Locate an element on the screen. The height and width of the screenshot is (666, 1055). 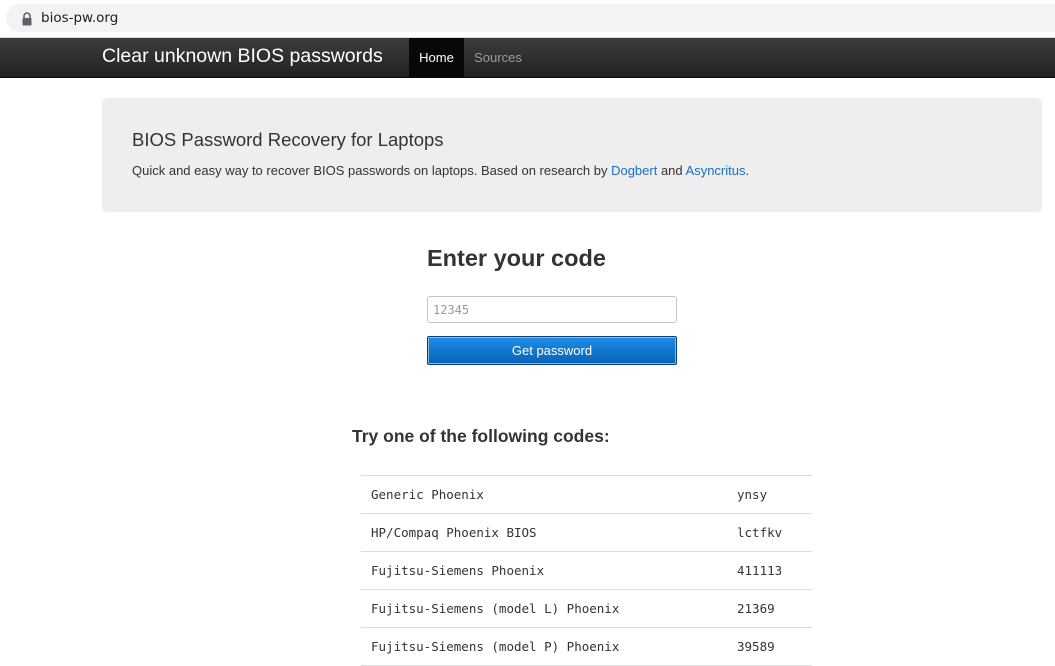
code-input is located at coordinates (552, 309).